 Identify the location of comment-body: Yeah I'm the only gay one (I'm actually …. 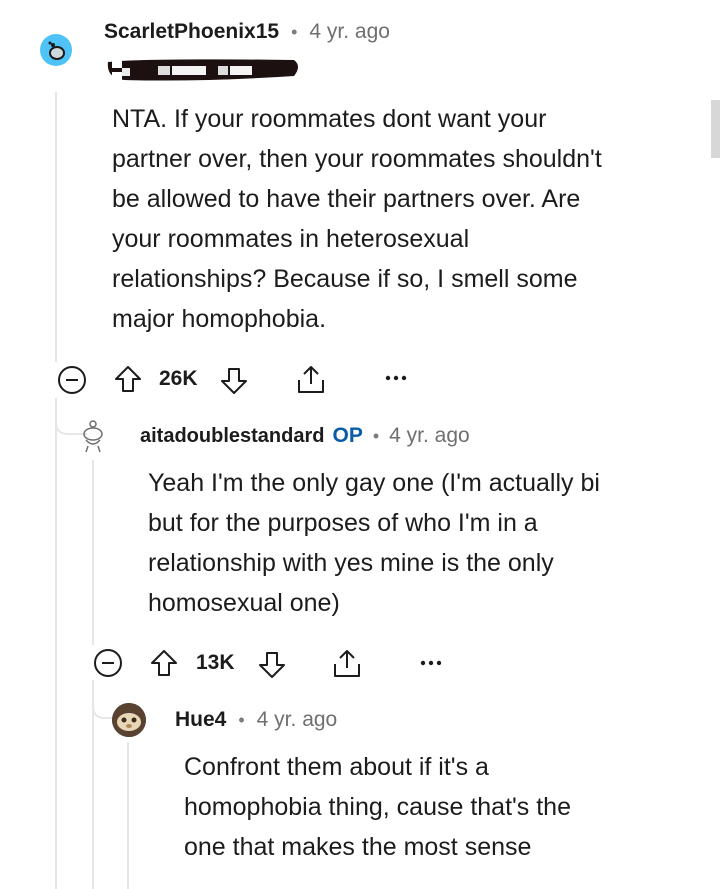
(428, 543).